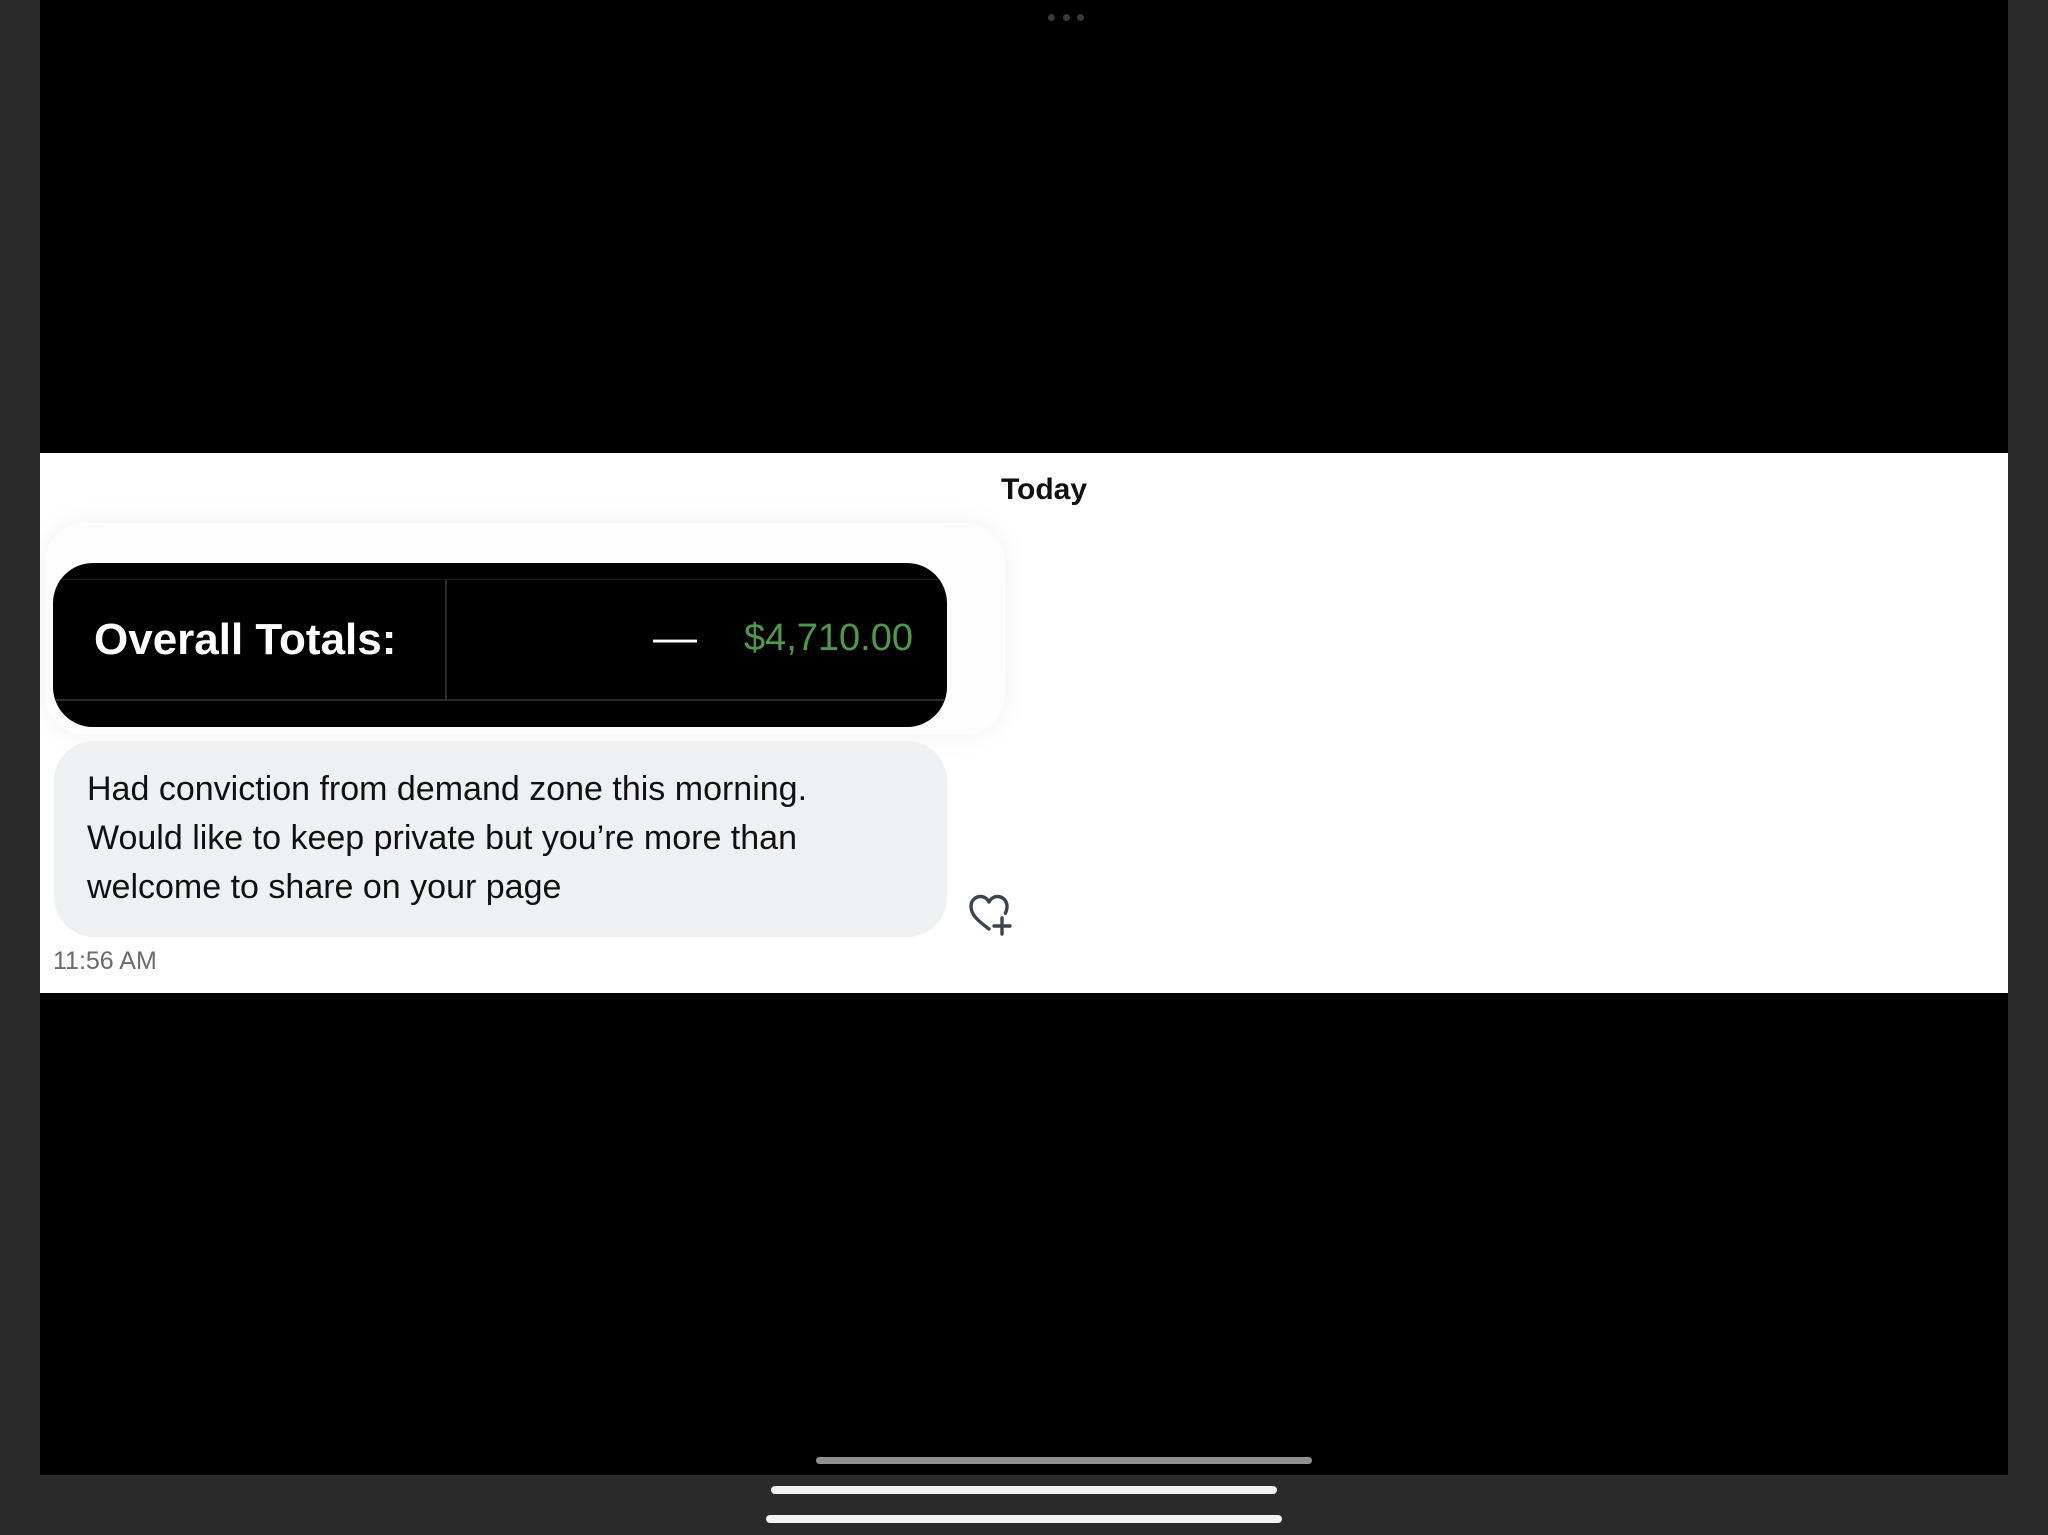 The width and height of the screenshot is (2048, 1535). What do you see at coordinates (1044, 489) in the screenshot?
I see `date-header-text: Today` at bounding box center [1044, 489].